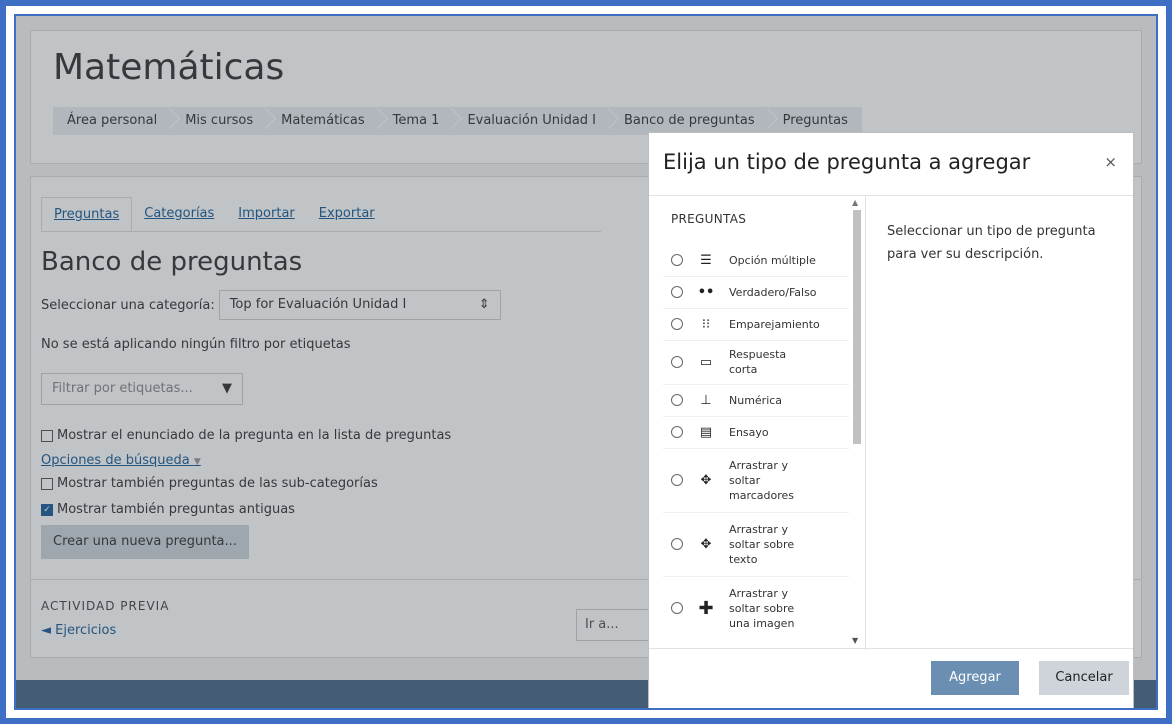 The height and width of the screenshot is (724, 1172). I want to click on option-label: Numérica, so click(756, 400).